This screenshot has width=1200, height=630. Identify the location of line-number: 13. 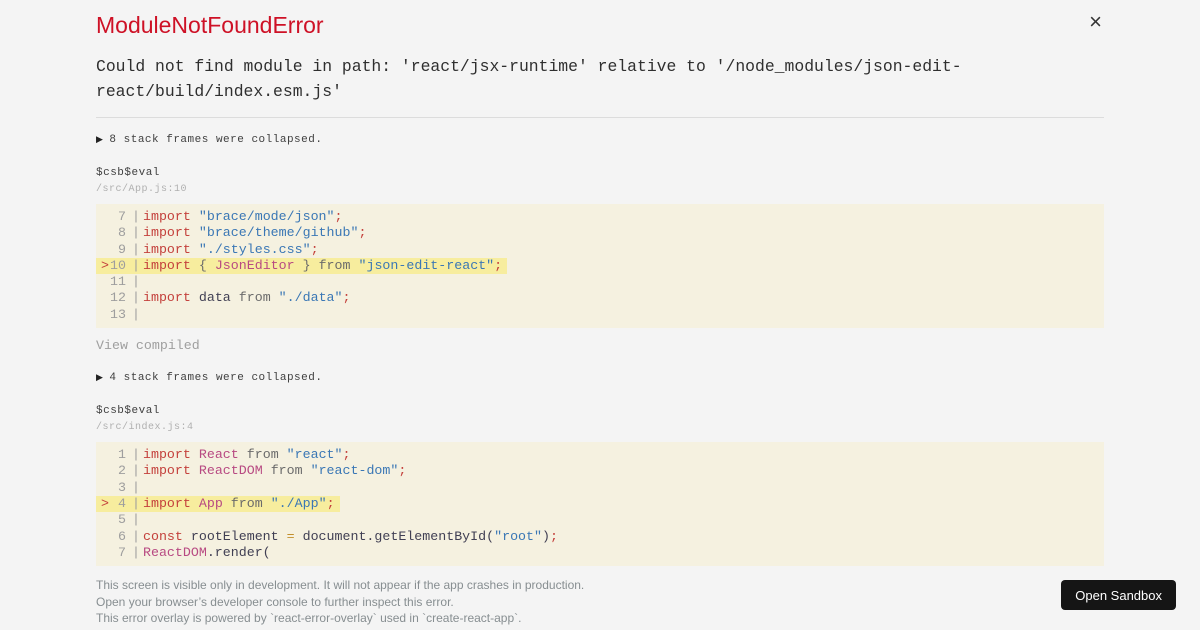
(118, 314).